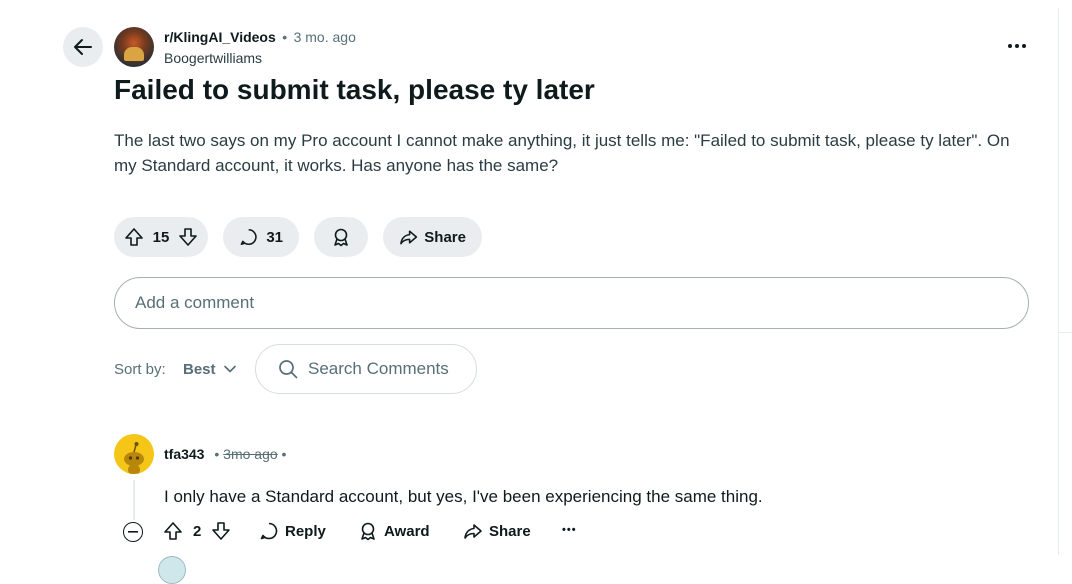 This screenshot has width=1072, height=584. I want to click on collapse-thread-button, so click(133, 532).